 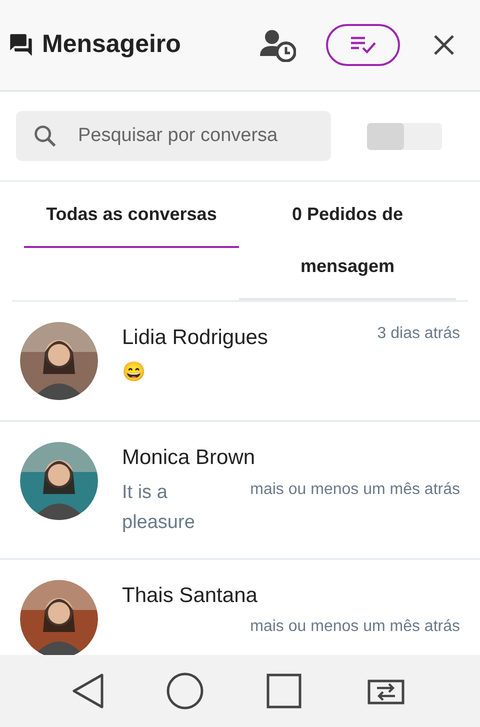 I want to click on search-icon, so click(x=45, y=136).